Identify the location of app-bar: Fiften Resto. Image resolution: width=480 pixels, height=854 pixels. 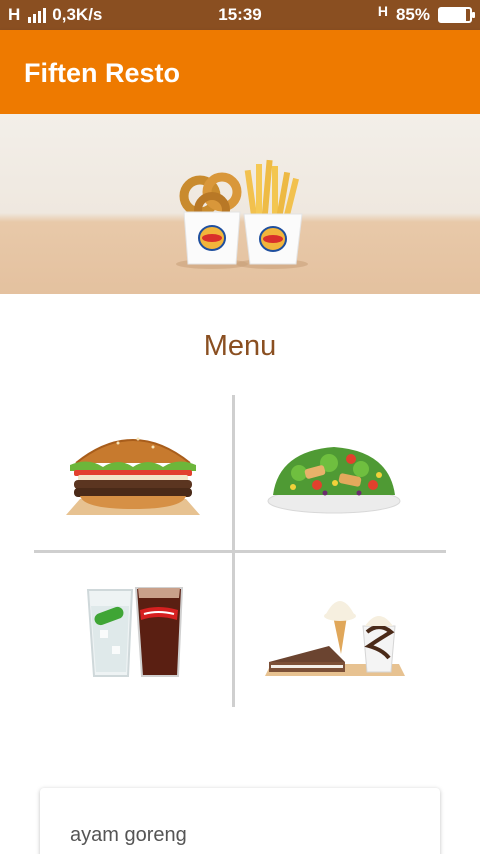
(240, 72).